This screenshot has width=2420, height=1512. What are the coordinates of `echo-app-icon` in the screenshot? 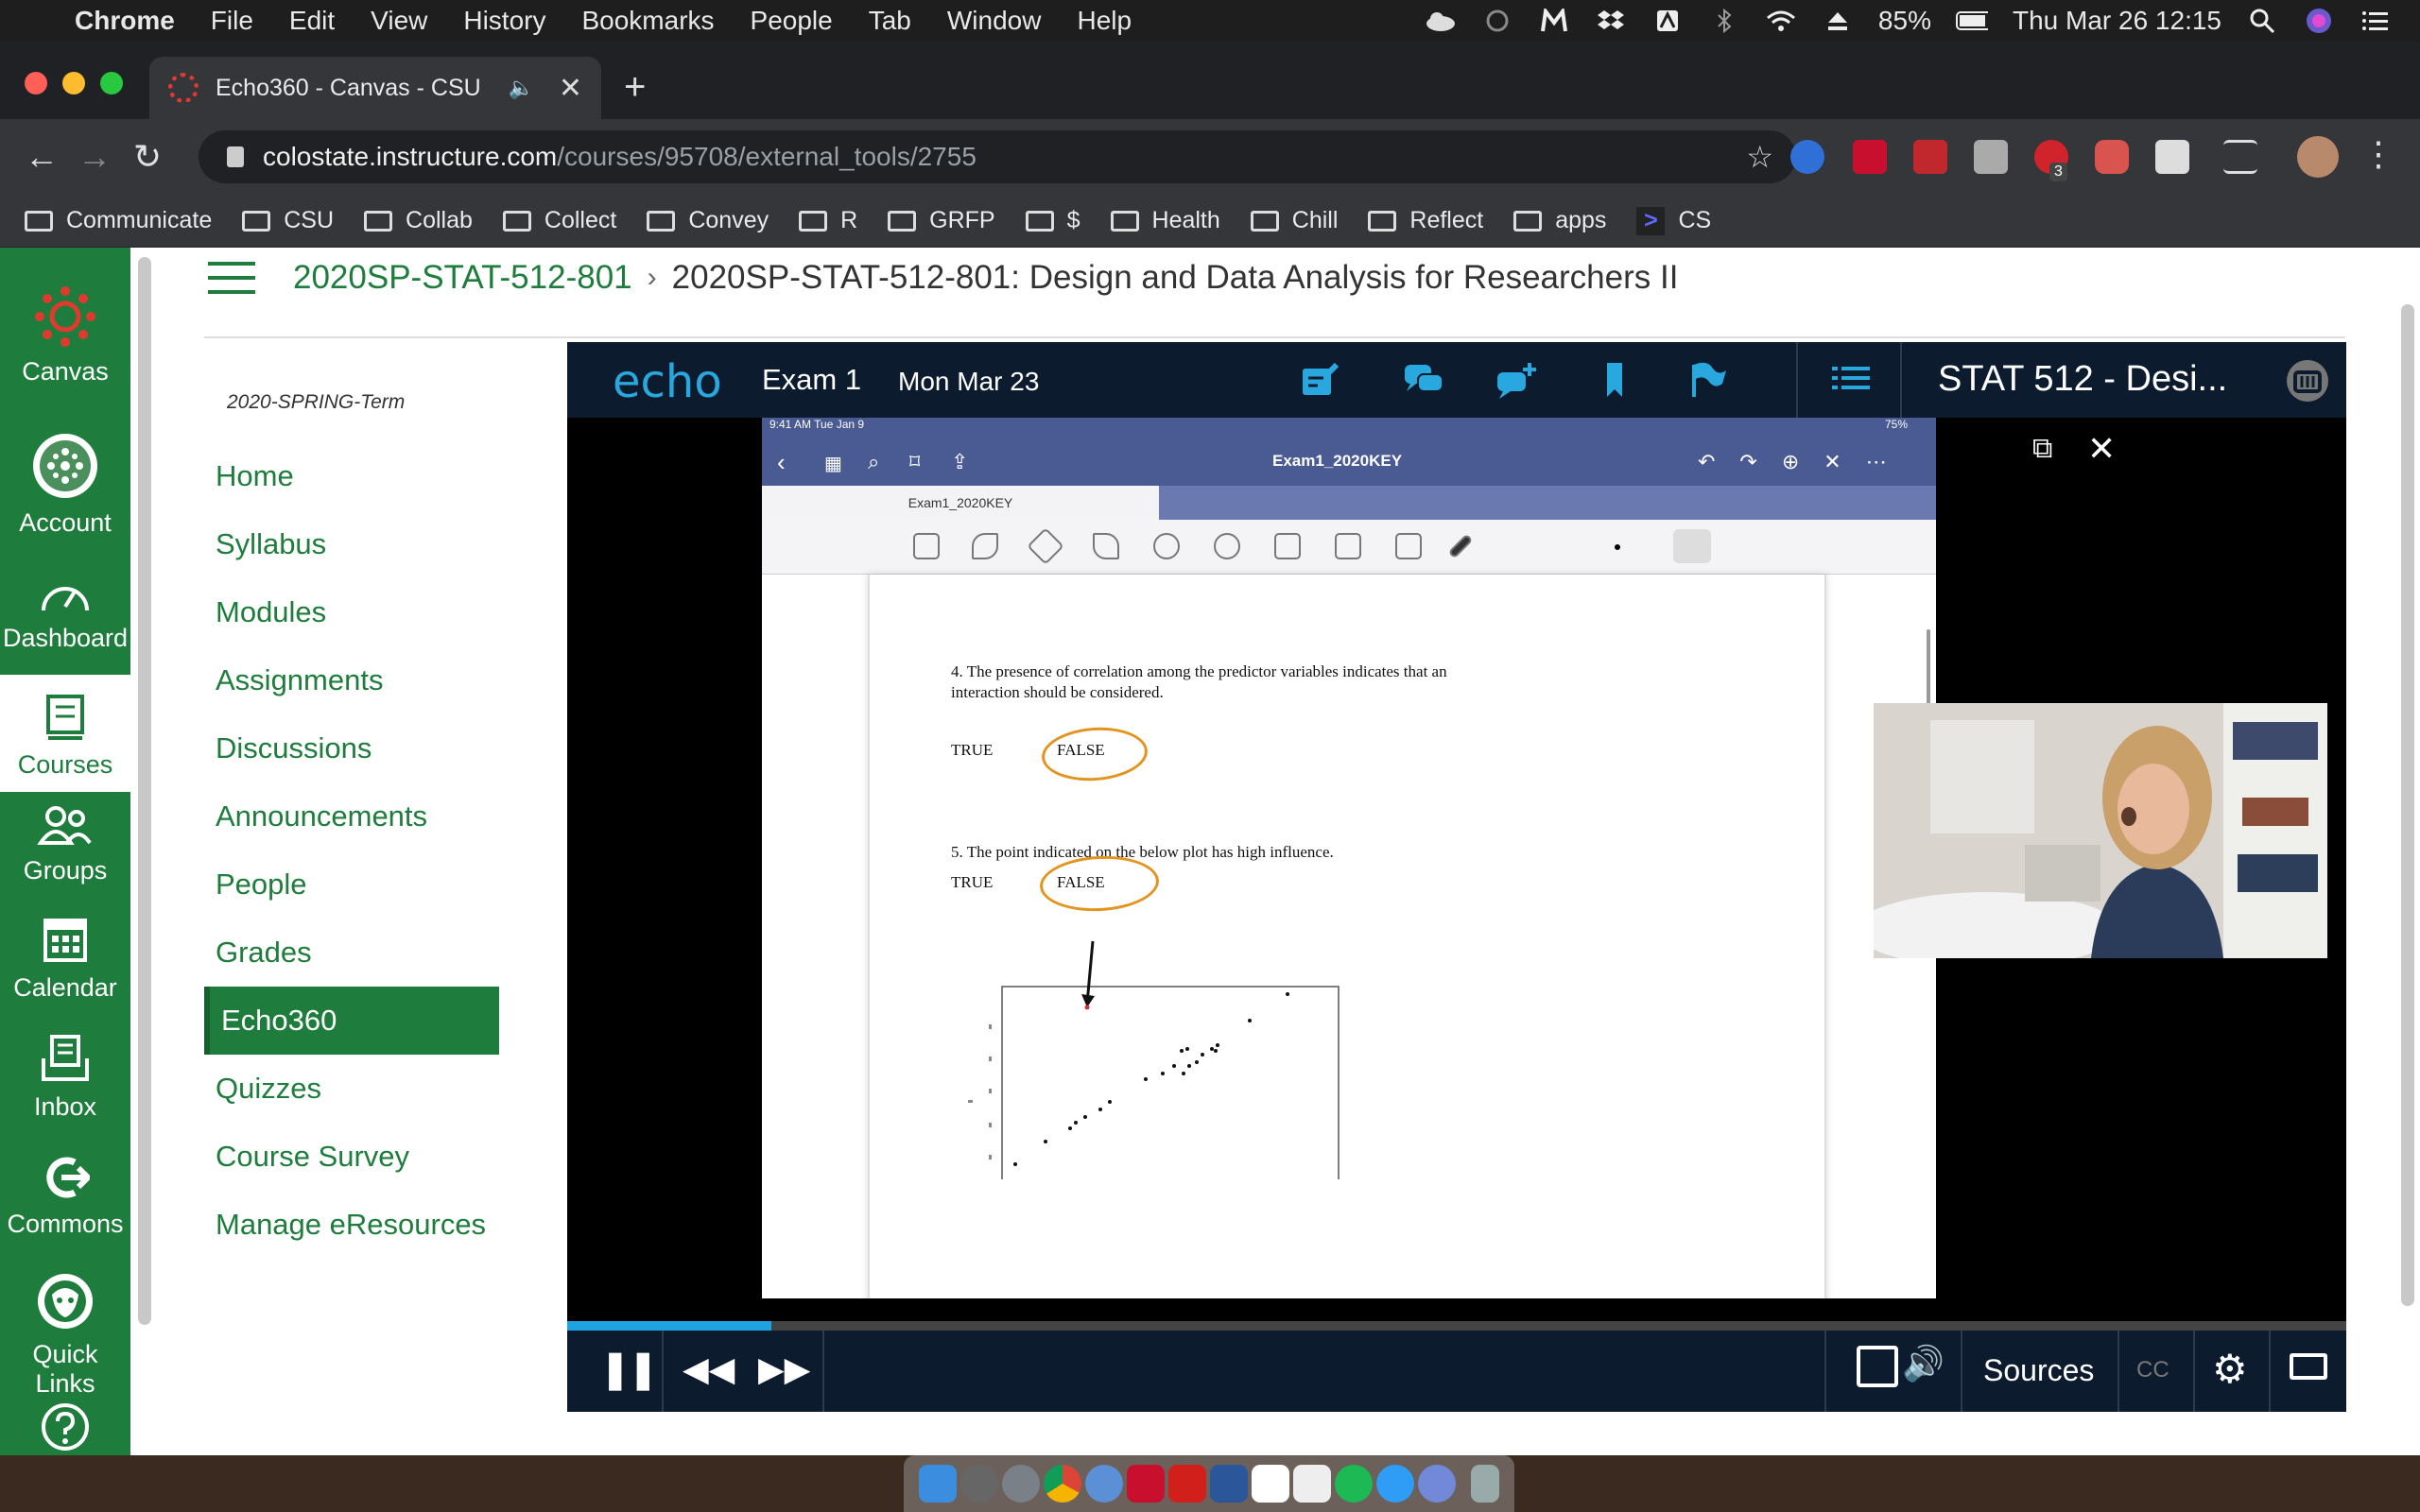 It's located at (2307, 380).